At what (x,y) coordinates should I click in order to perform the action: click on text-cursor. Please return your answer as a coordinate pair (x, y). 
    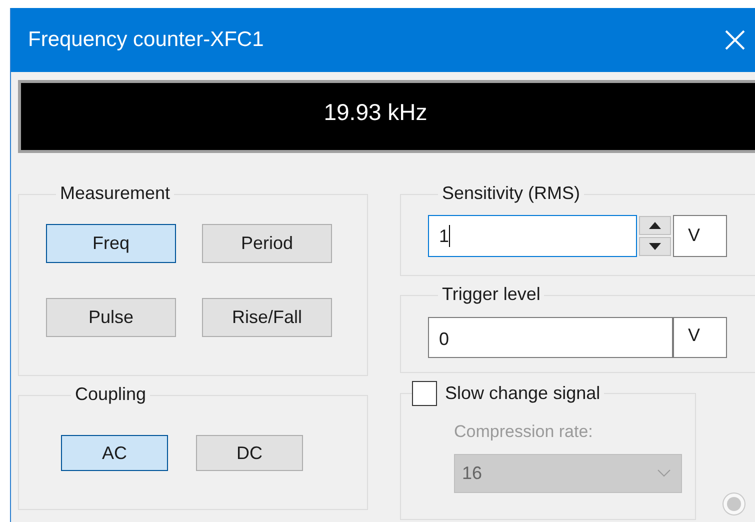
    Looking at the image, I should click on (449, 236).